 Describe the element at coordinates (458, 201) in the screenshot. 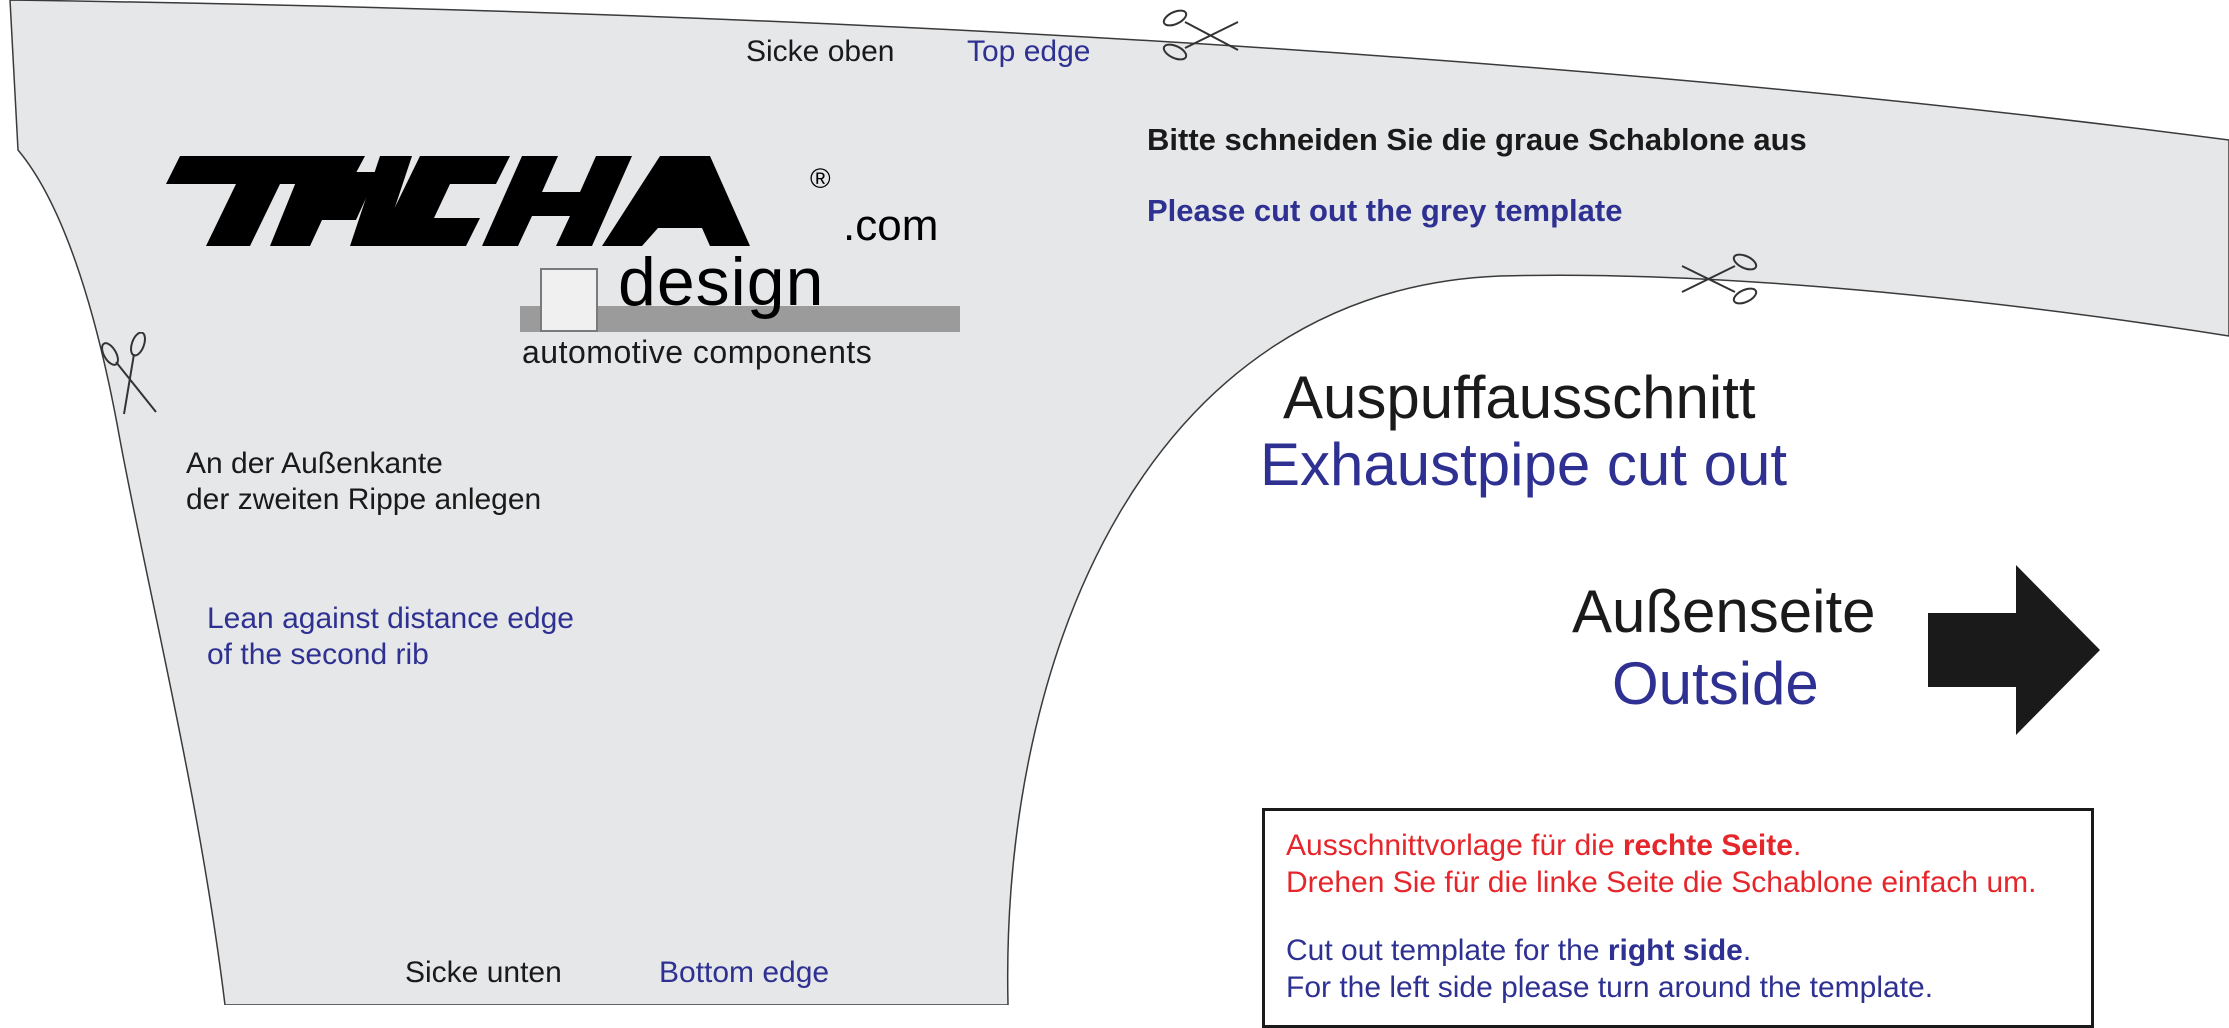

I see `piecha-wordmark` at that location.